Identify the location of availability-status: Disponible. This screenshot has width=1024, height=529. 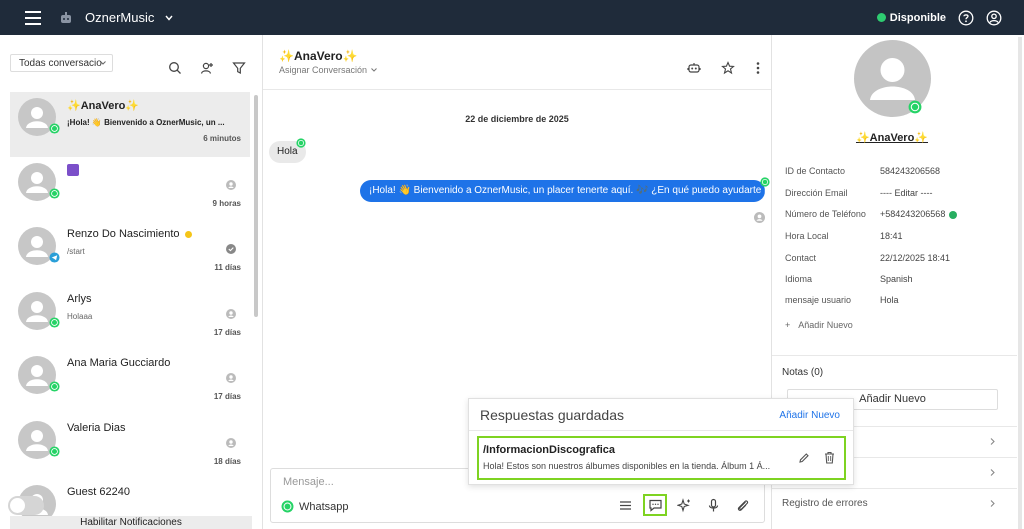
(911, 17).